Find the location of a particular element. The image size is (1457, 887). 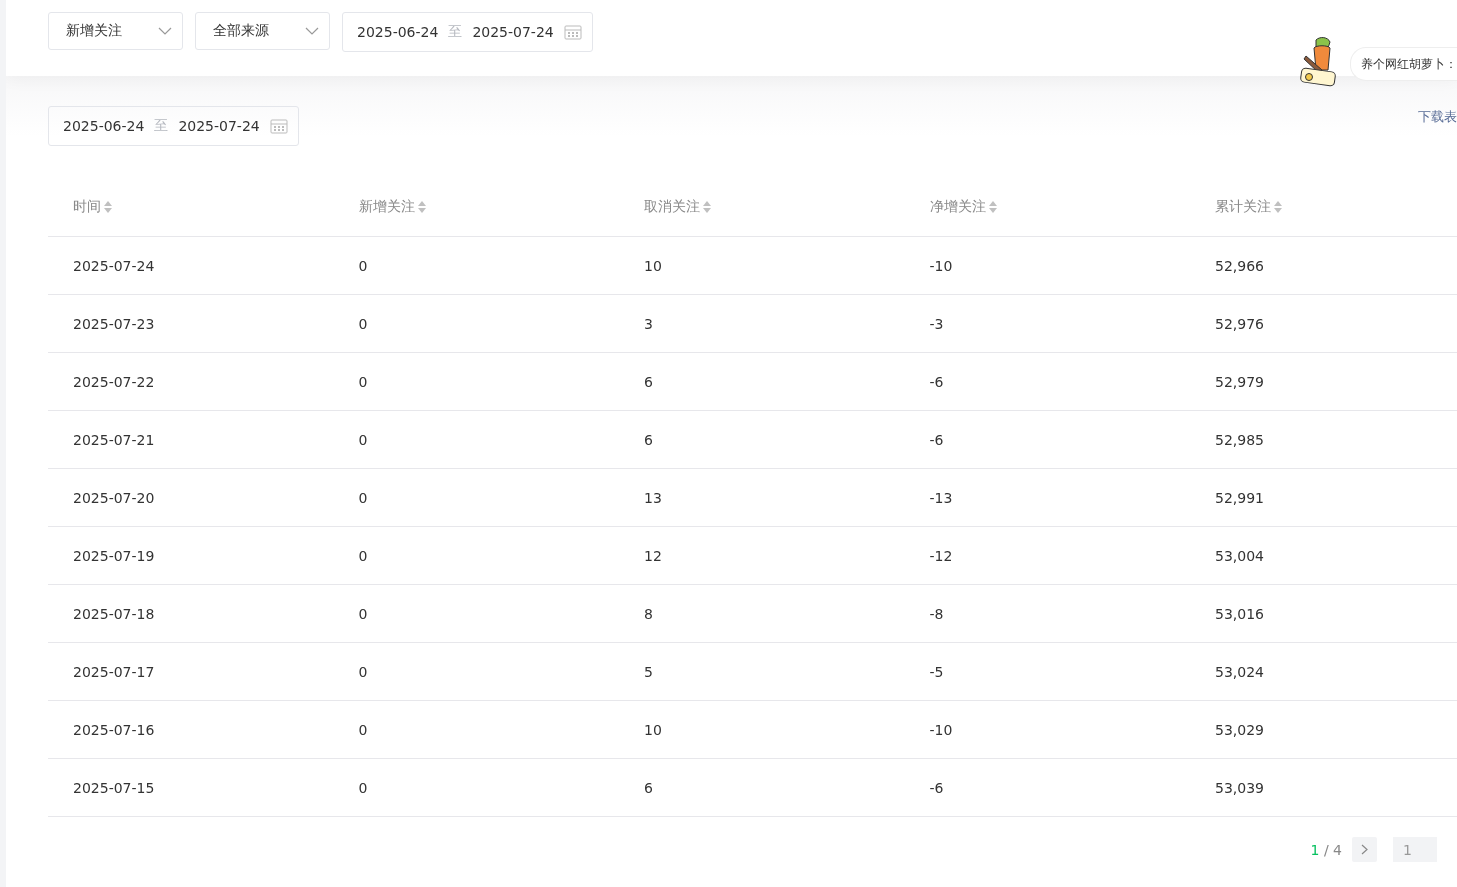

table-cell-text: 2025-07-20 is located at coordinates (114, 497).